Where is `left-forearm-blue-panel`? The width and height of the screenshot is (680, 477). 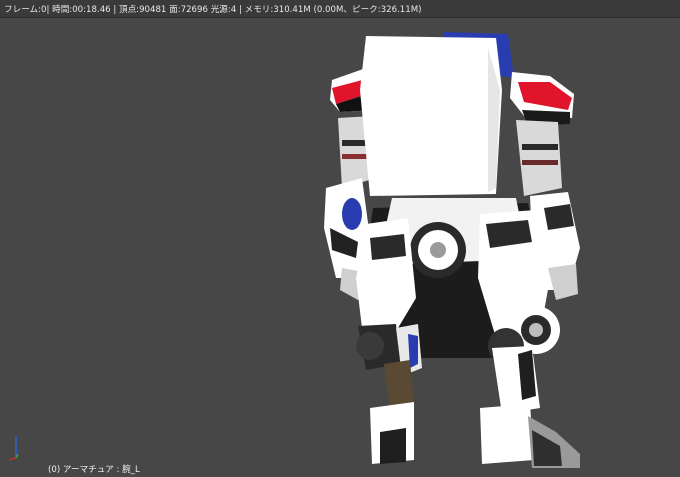
left-forearm-blue-panel is located at coordinates (352, 214).